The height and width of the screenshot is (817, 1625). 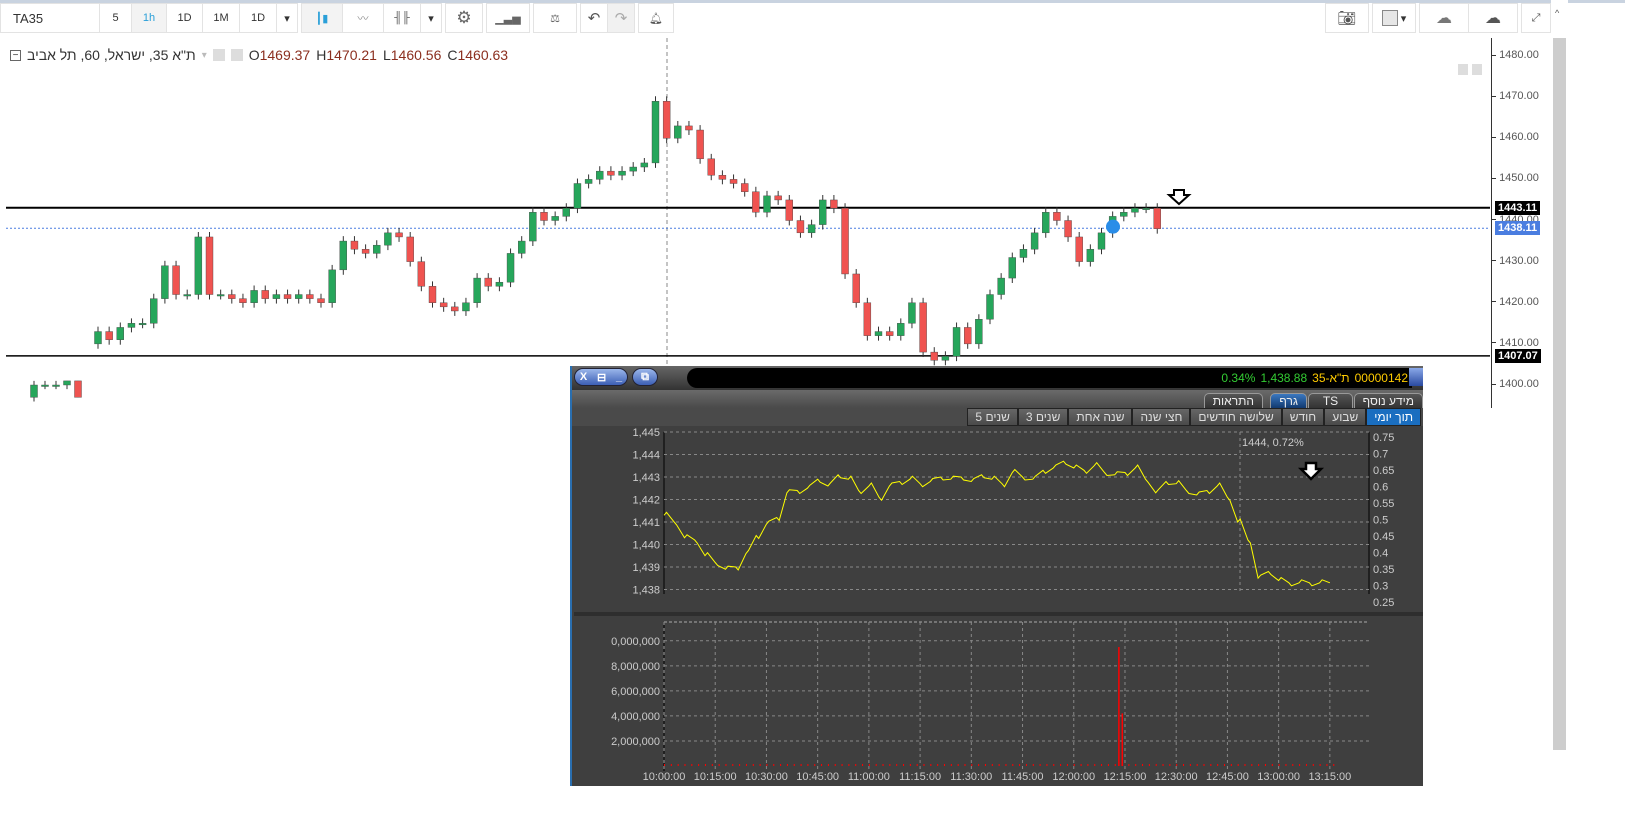 I want to click on cloud-upload-icon: ☁, so click(x=1493, y=18).